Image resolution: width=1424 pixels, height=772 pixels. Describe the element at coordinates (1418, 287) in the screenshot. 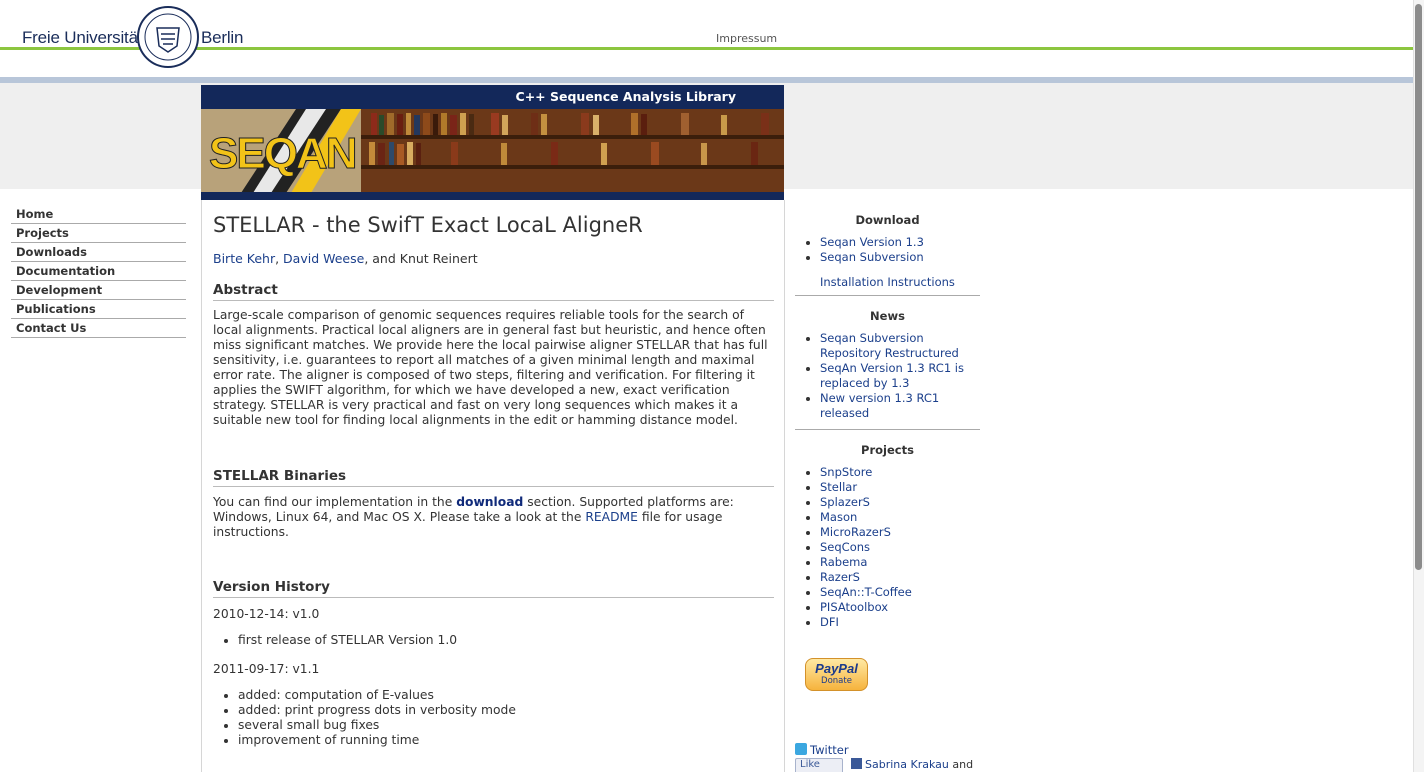

I see `scrollbar-thumb` at that location.